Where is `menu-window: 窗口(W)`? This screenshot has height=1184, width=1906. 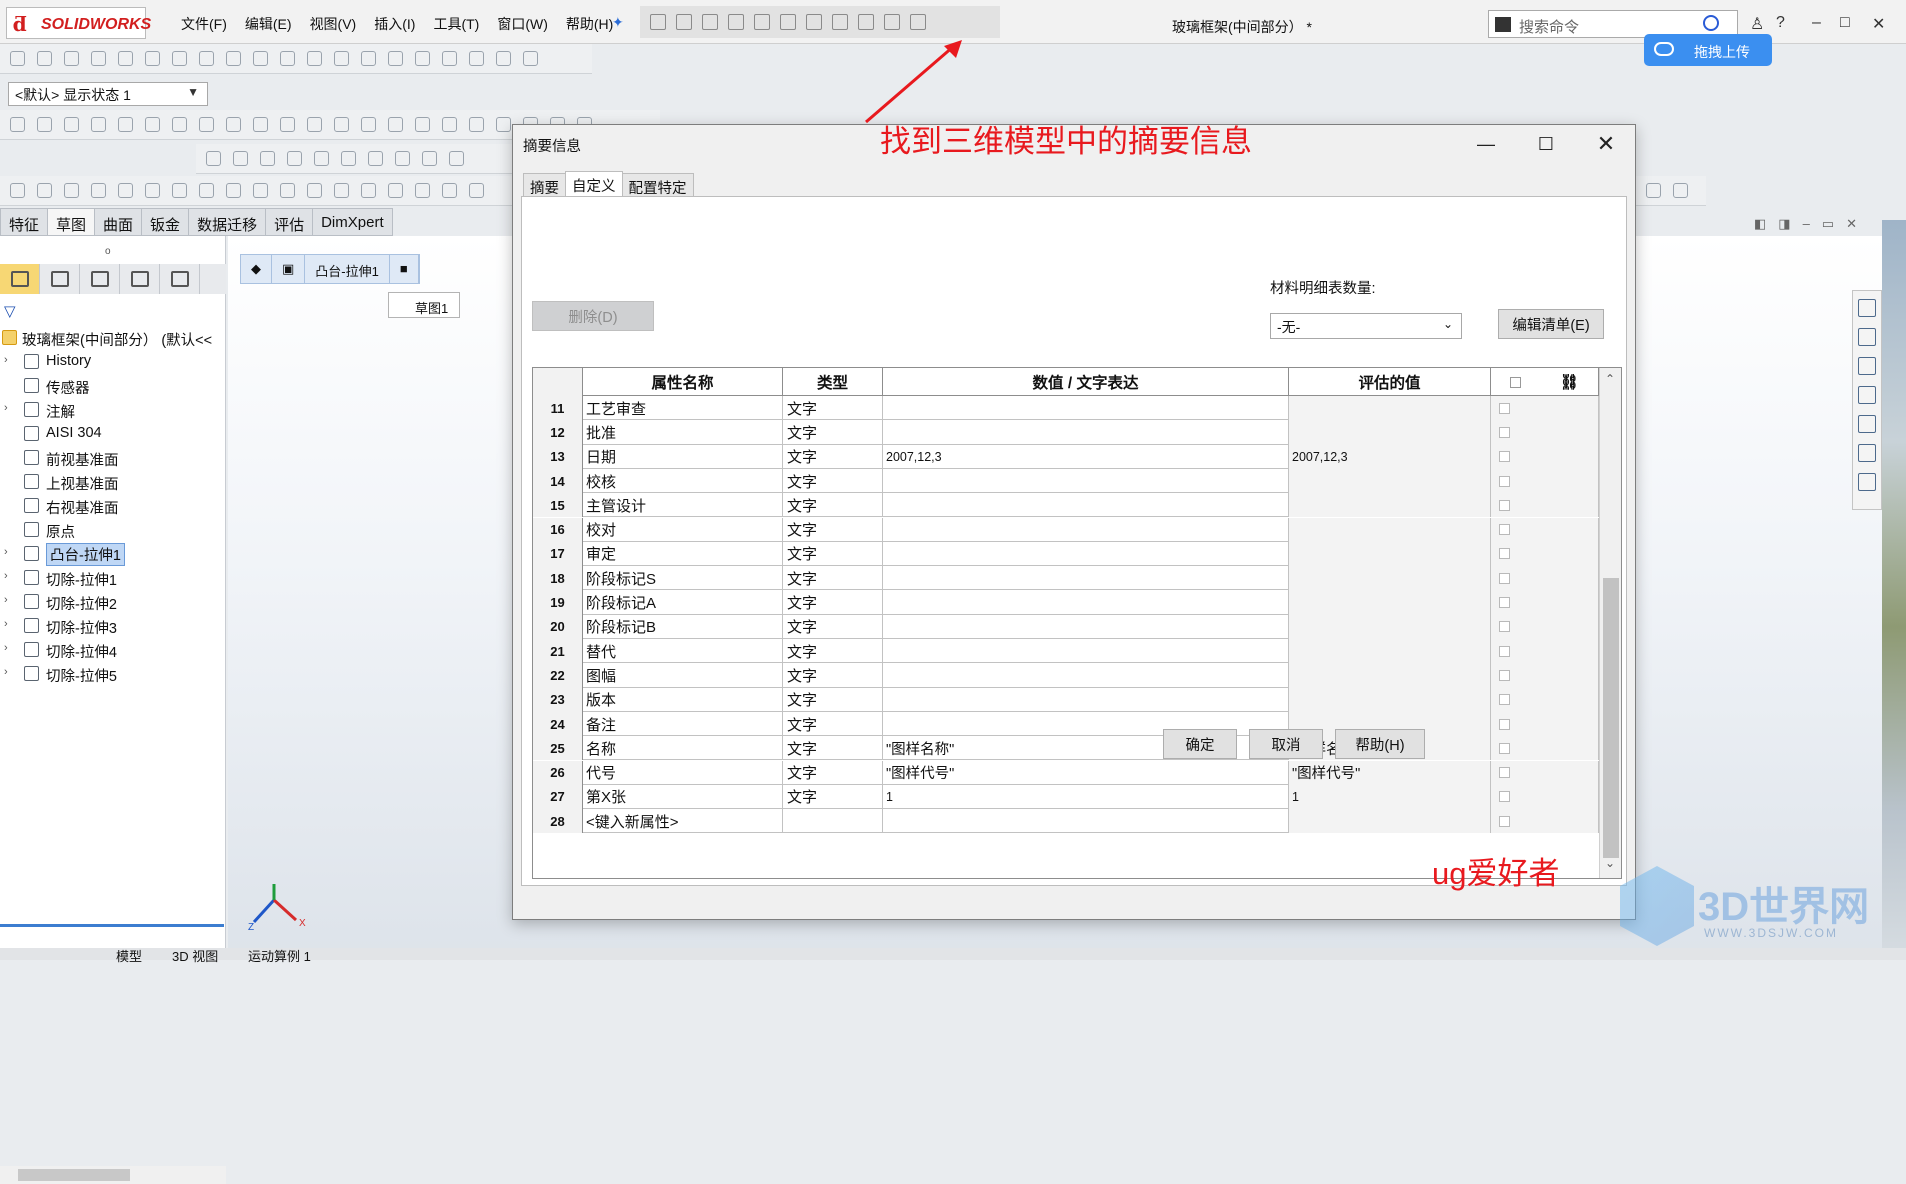 menu-window: 窗口(W) is located at coordinates (522, 24).